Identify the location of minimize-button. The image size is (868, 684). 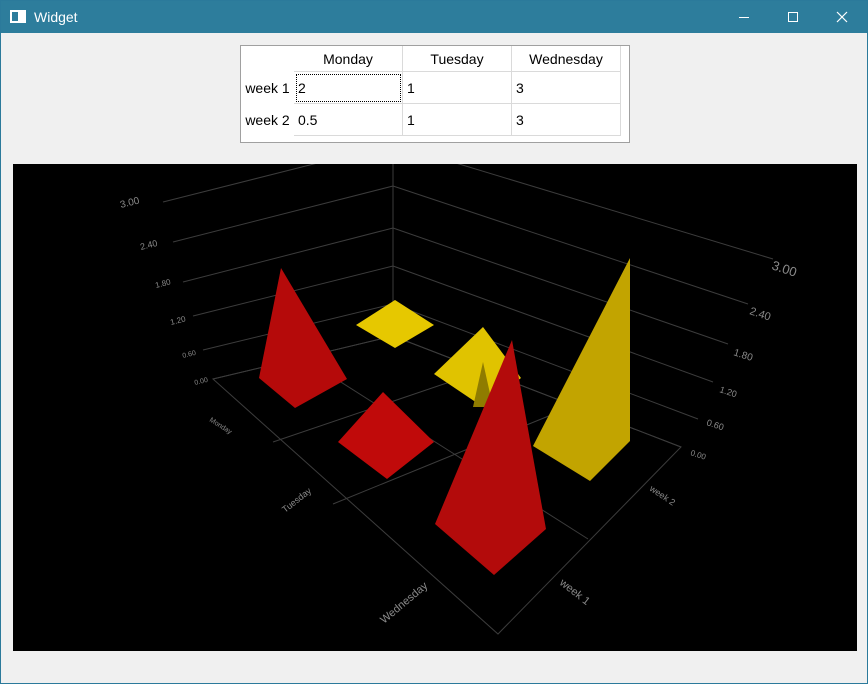
(744, 17).